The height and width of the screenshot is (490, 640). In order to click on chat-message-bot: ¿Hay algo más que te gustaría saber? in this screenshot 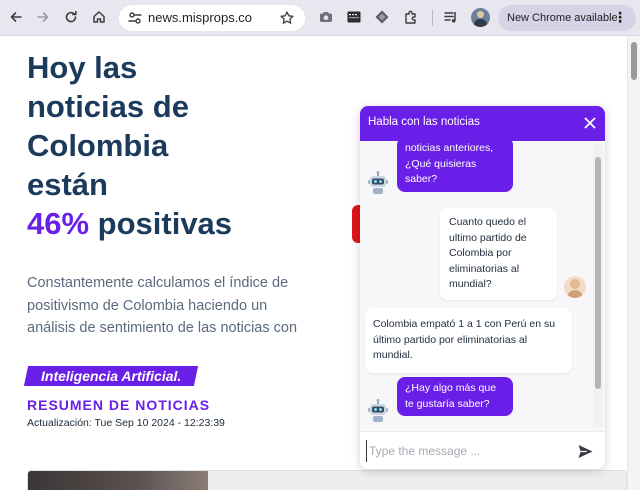, I will do `click(455, 396)`.